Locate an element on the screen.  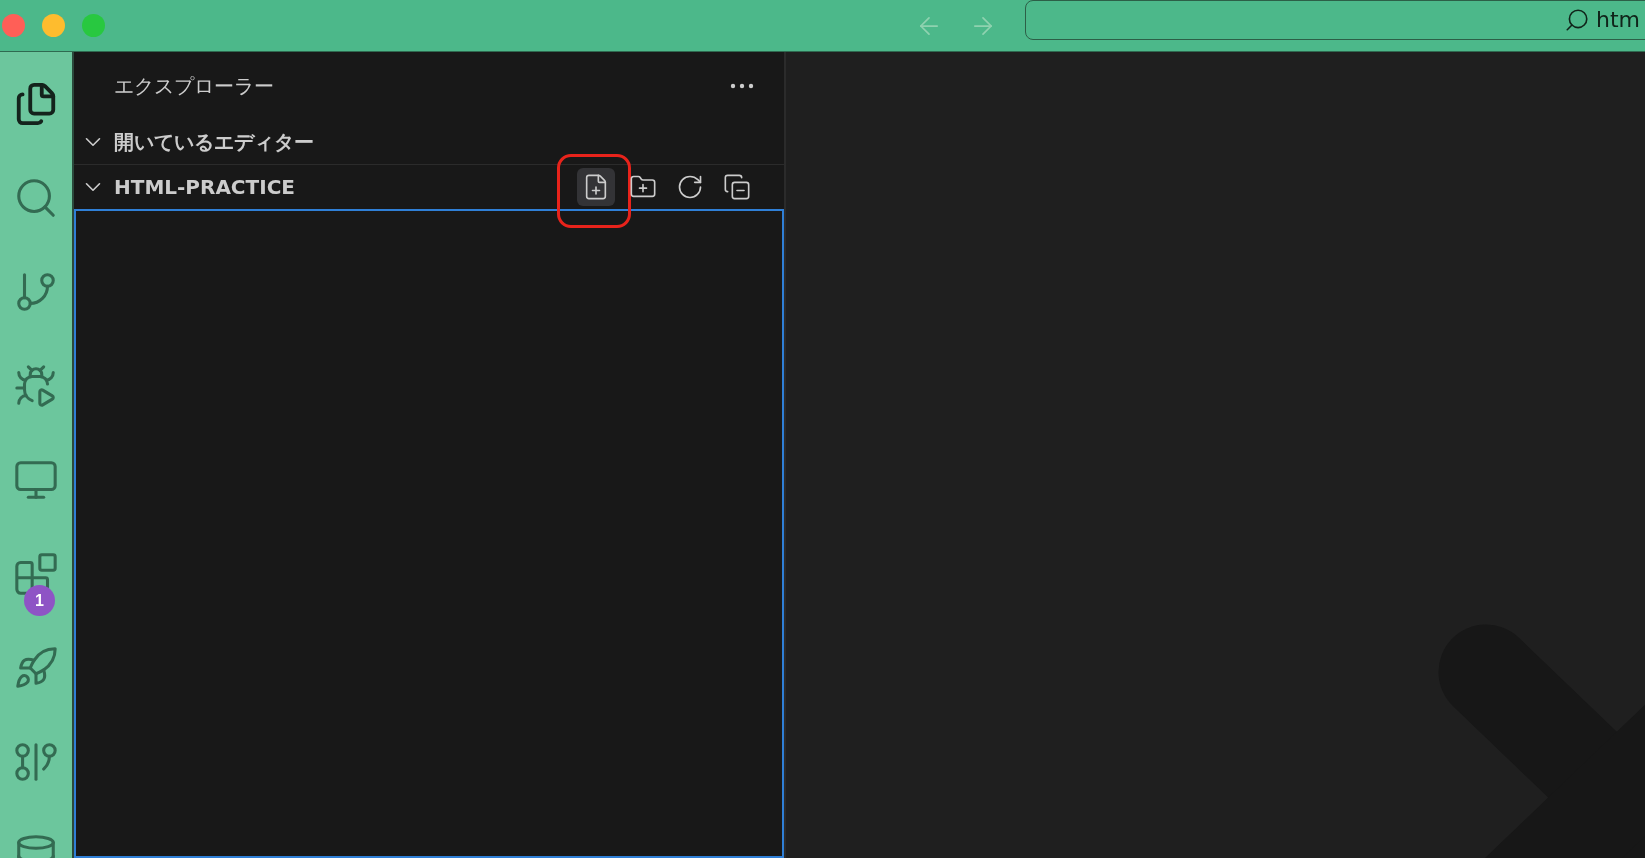
more-actions-button is located at coordinates (742, 86).